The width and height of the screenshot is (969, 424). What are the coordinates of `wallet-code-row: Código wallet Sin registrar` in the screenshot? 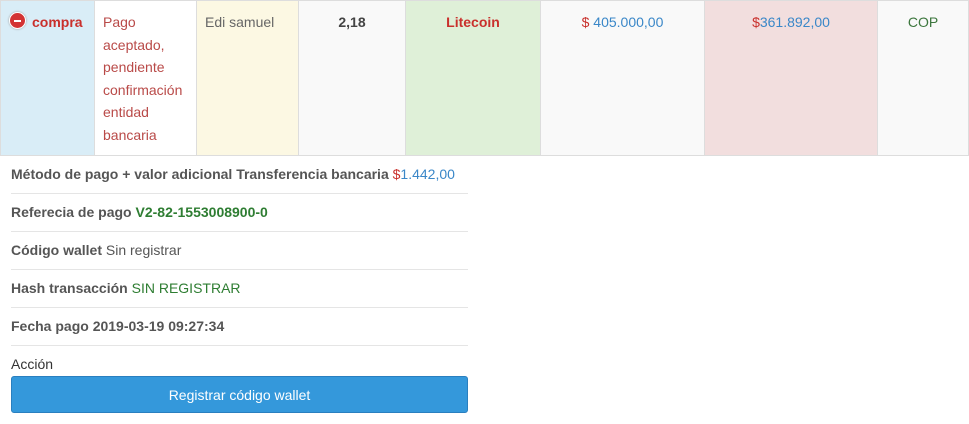 It's located at (239, 251).